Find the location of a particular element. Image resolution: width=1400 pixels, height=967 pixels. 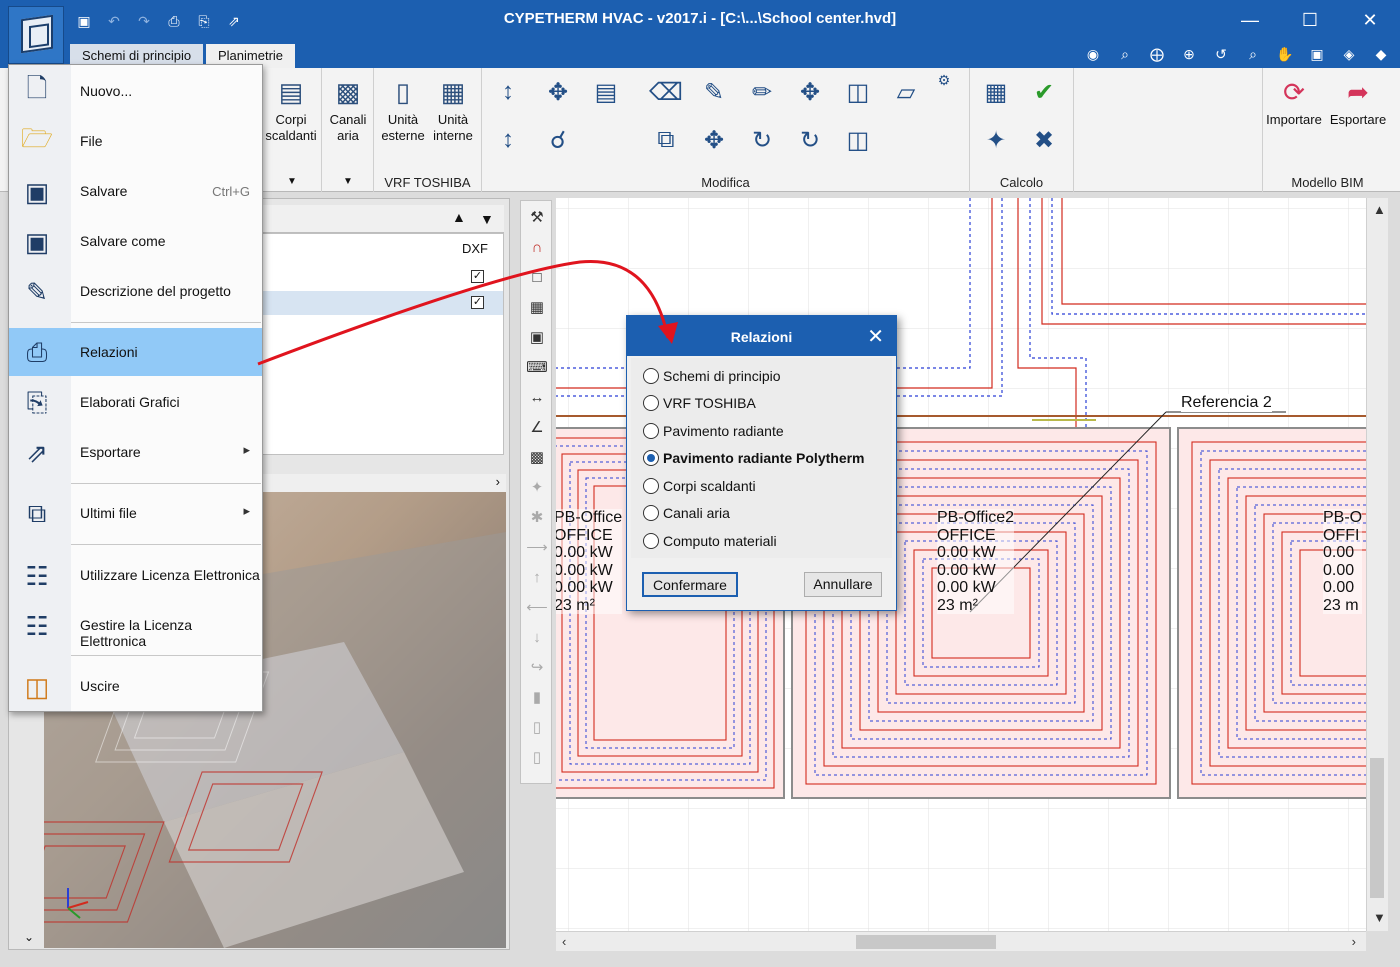

undo-icon: ↶ is located at coordinates (114, 21).